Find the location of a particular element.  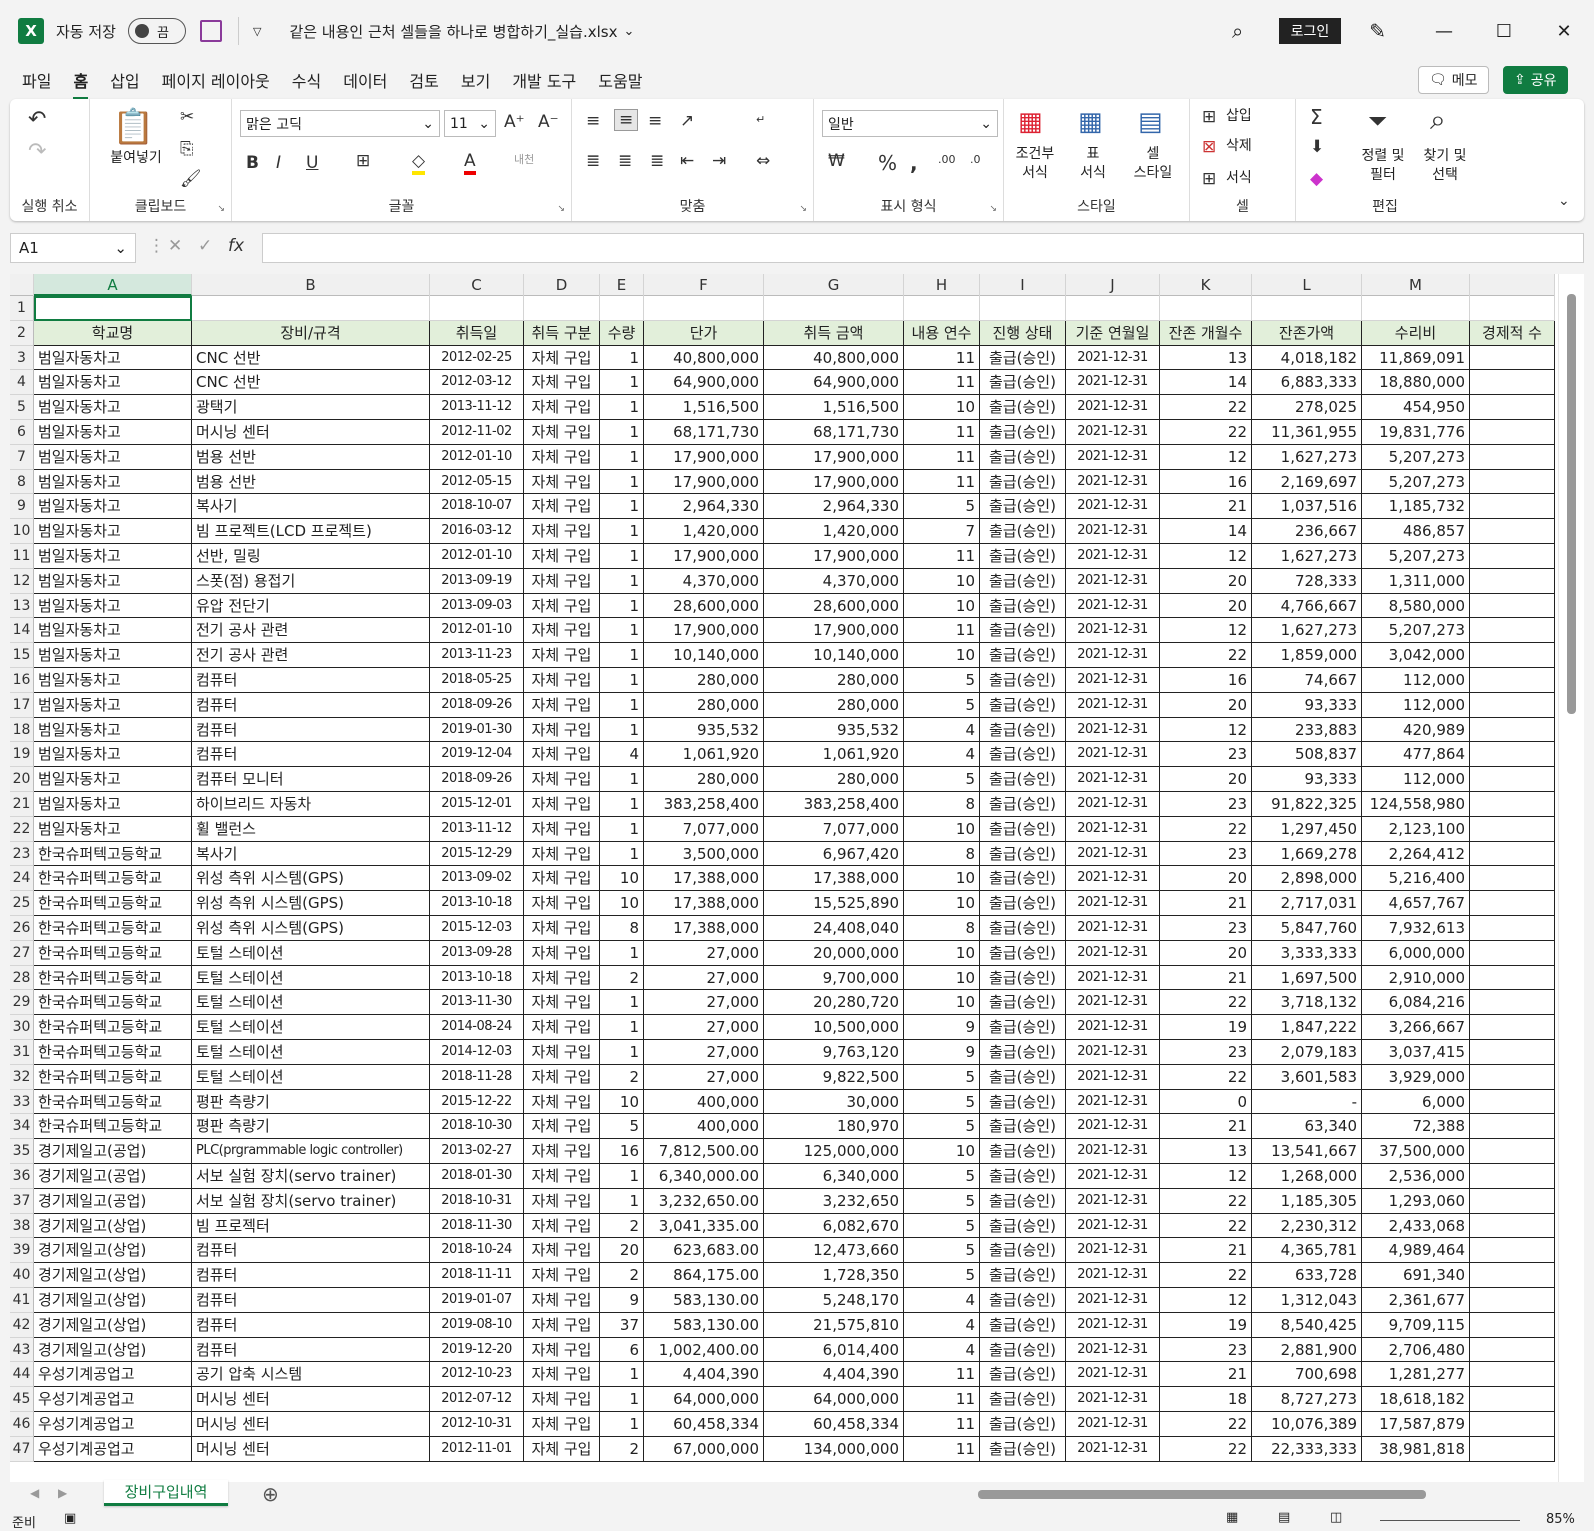

row-header: 47 is located at coordinates (22, 1449).